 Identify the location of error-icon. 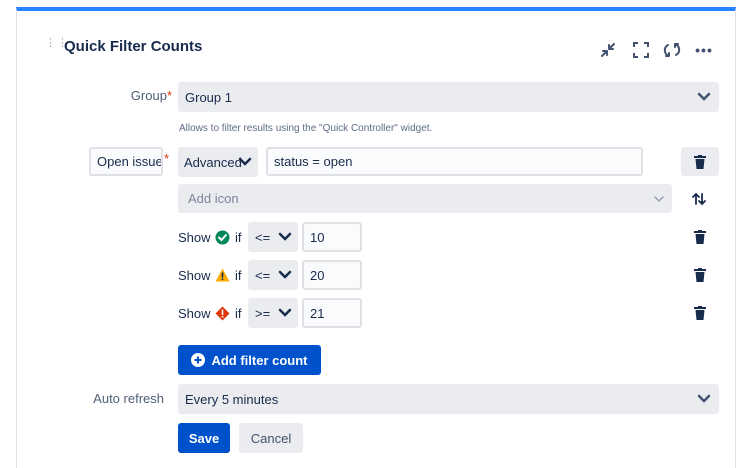
(222, 316).